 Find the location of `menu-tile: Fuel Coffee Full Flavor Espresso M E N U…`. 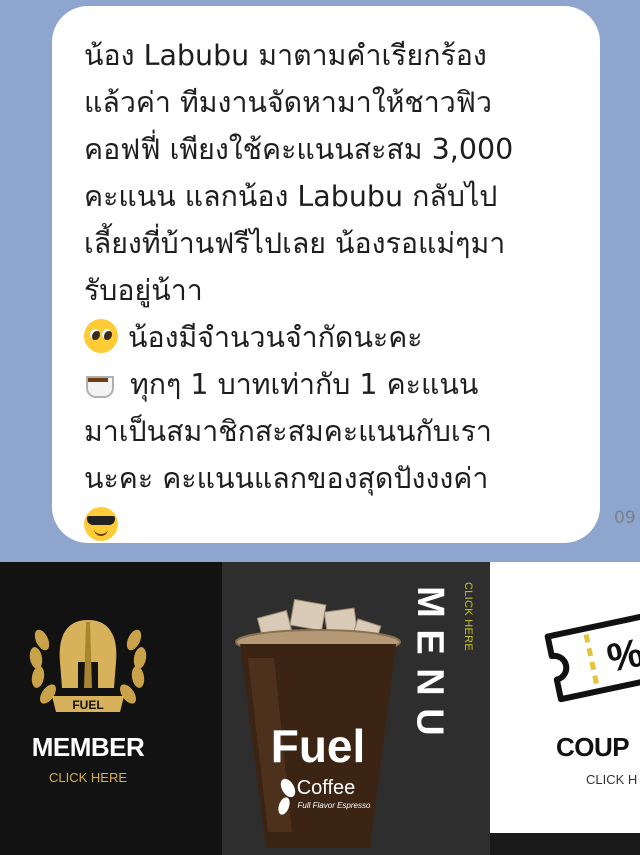

menu-tile: Fuel Coffee Full Flavor Espresso M E N U… is located at coordinates (356, 708).